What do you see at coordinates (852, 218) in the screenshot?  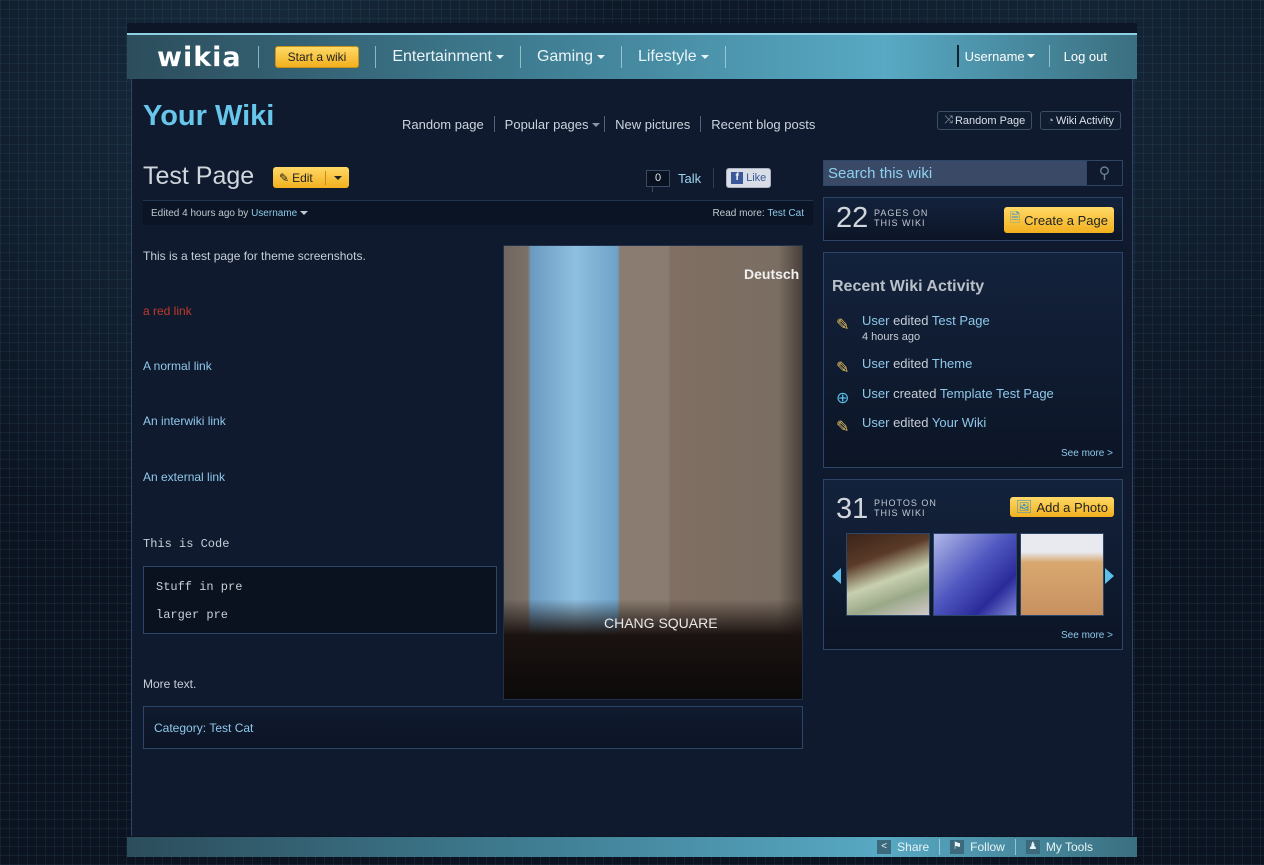 I see `pages-count: 22` at bounding box center [852, 218].